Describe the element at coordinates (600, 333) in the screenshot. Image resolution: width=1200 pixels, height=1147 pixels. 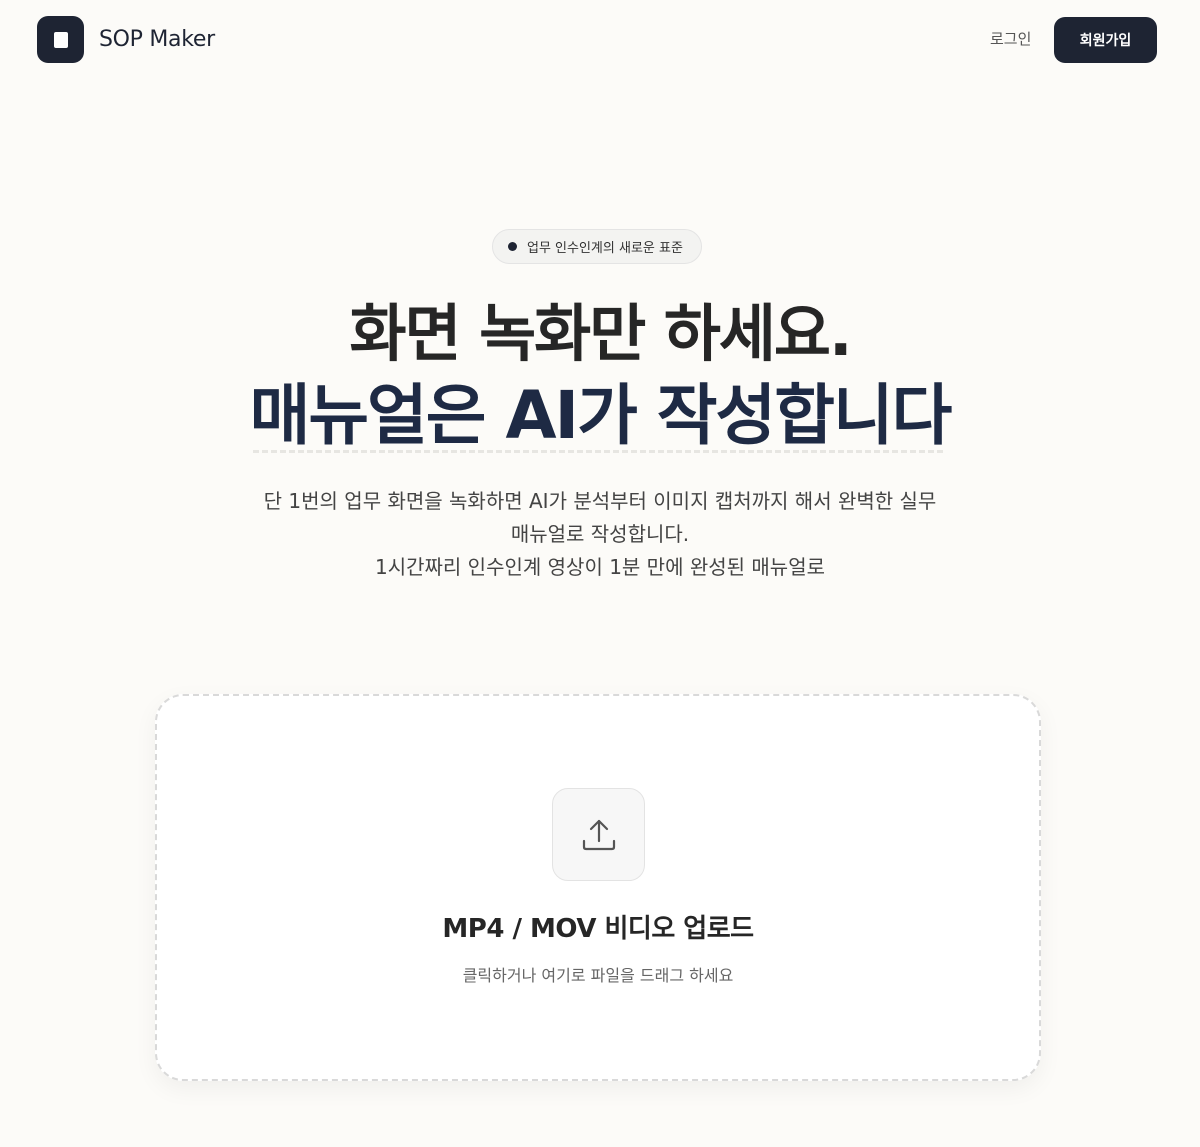
I see `headline-line-1: 화면 녹화만 하세요.` at that location.